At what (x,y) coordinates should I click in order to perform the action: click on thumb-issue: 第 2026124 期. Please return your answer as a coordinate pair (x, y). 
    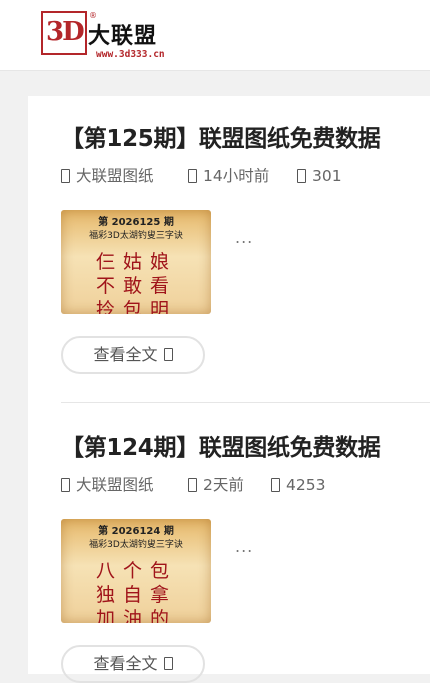
    Looking at the image, I should click on (136, 531).